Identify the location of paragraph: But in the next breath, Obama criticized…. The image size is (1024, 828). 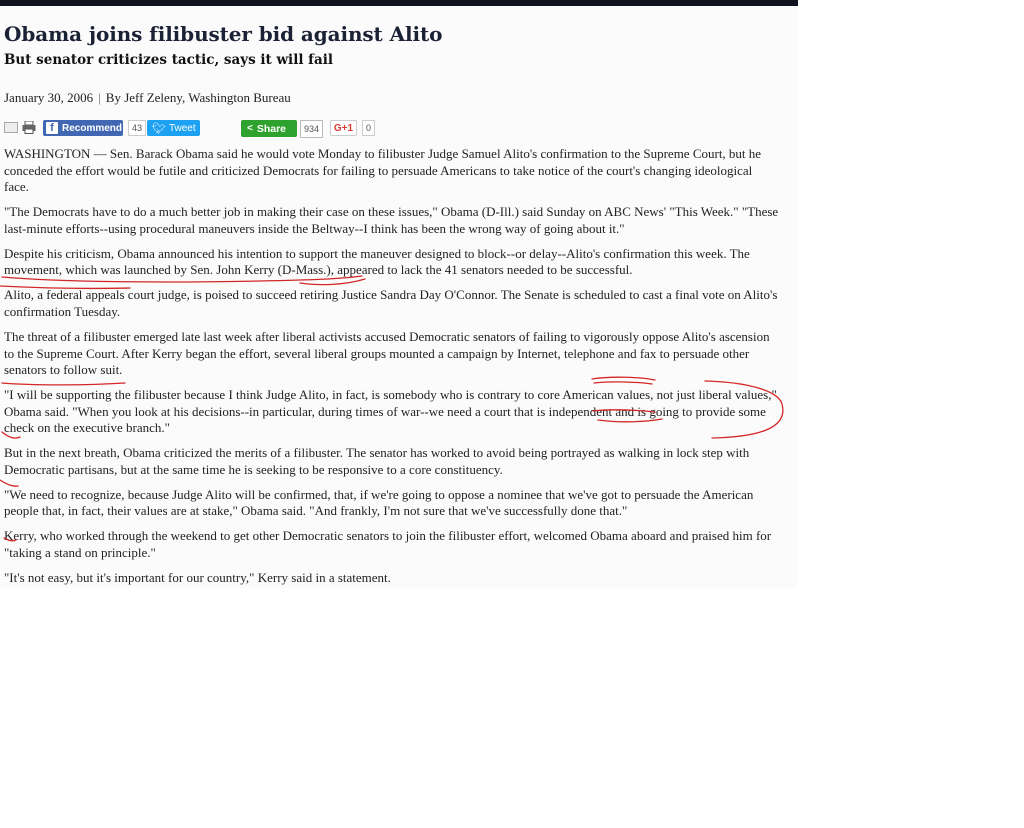
(377, 461).